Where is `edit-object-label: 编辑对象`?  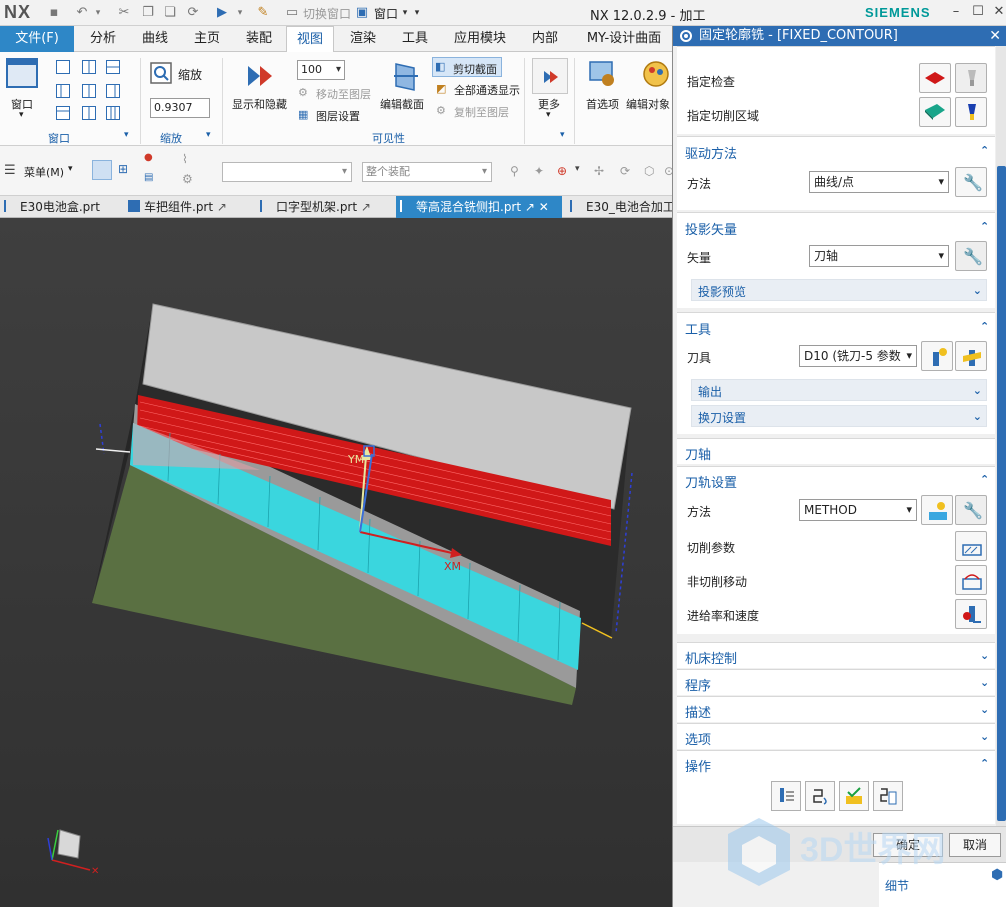 edit-object-label: 编辑对象 is located at coordinates (648, 104).